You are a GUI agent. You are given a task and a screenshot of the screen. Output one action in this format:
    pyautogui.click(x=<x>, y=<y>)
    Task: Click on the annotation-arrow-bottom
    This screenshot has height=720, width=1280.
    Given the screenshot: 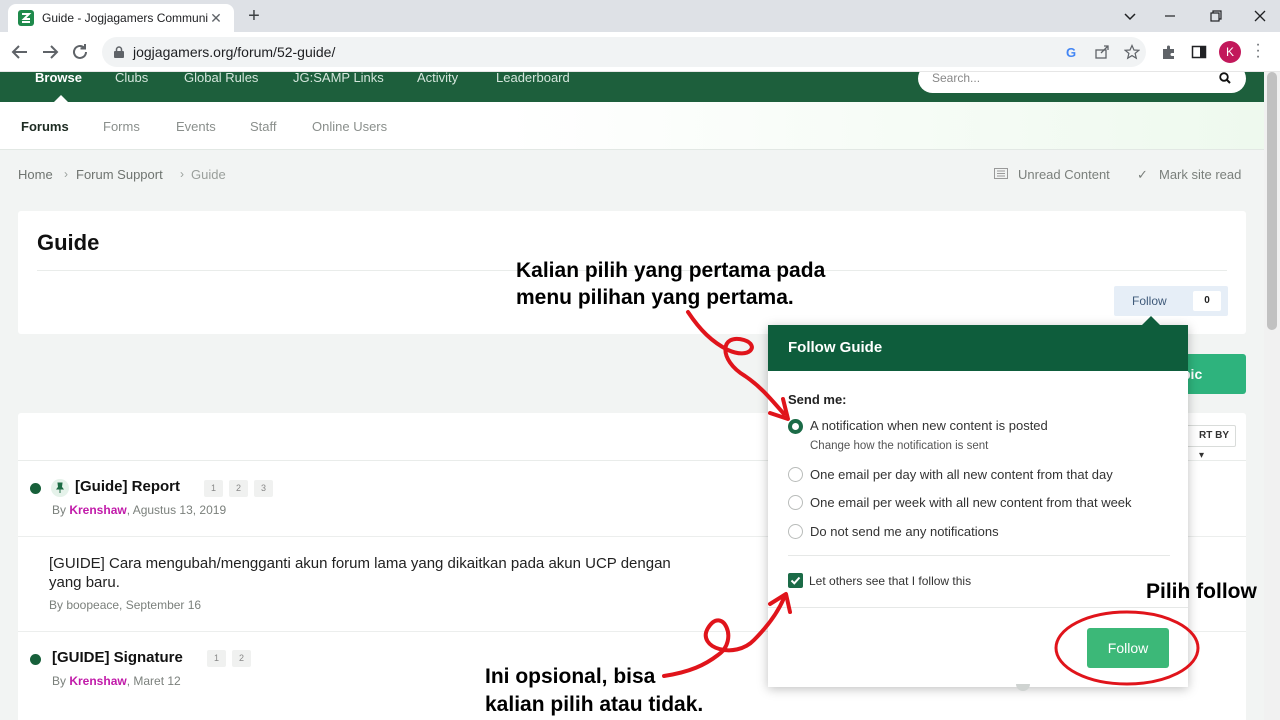 What is the action you would take?
    pyautogui.click(x=724, y=637)
    